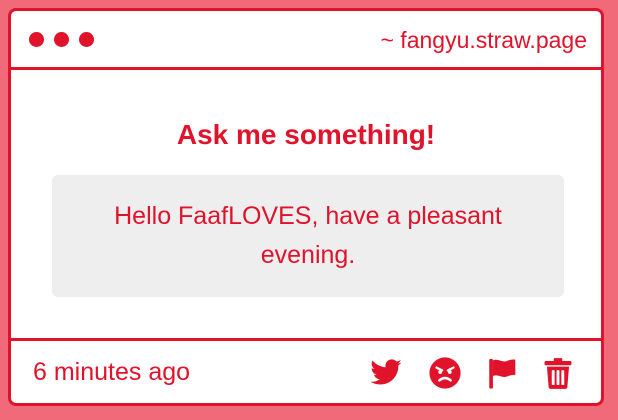 The width and height of the screenshot is (618, 420). I want to click on twitter-icon, so click(386, 373).